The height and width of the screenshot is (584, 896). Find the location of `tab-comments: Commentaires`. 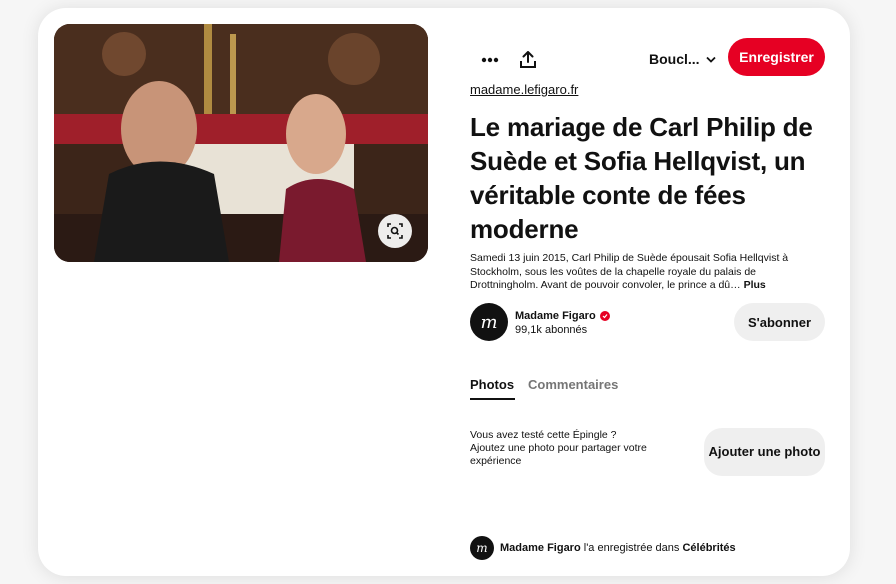

tab-comments: Commentaires is located at coordinates (573, 384).